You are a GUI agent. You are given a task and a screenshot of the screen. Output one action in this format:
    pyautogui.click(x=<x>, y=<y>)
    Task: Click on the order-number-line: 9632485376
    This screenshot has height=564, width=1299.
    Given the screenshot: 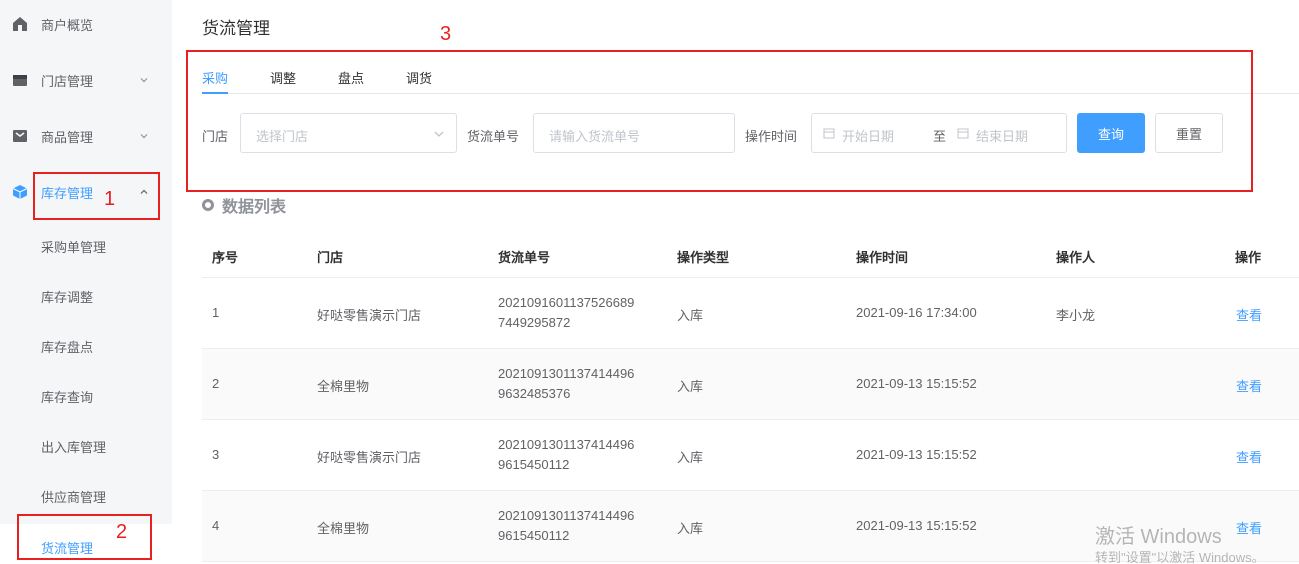 What is the action you would take?
    pyautogui.click(x=534, y=393)
    